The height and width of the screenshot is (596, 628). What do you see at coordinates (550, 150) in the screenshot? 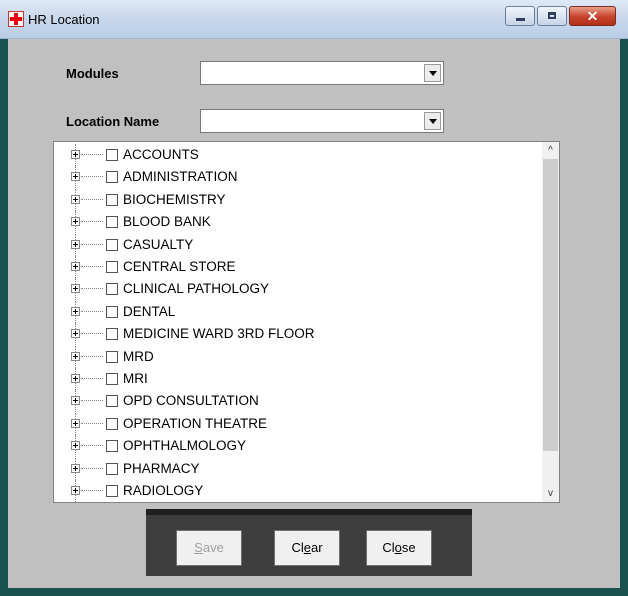
I see `scroll-up-icon: ^` at bounding box center [550, 150].